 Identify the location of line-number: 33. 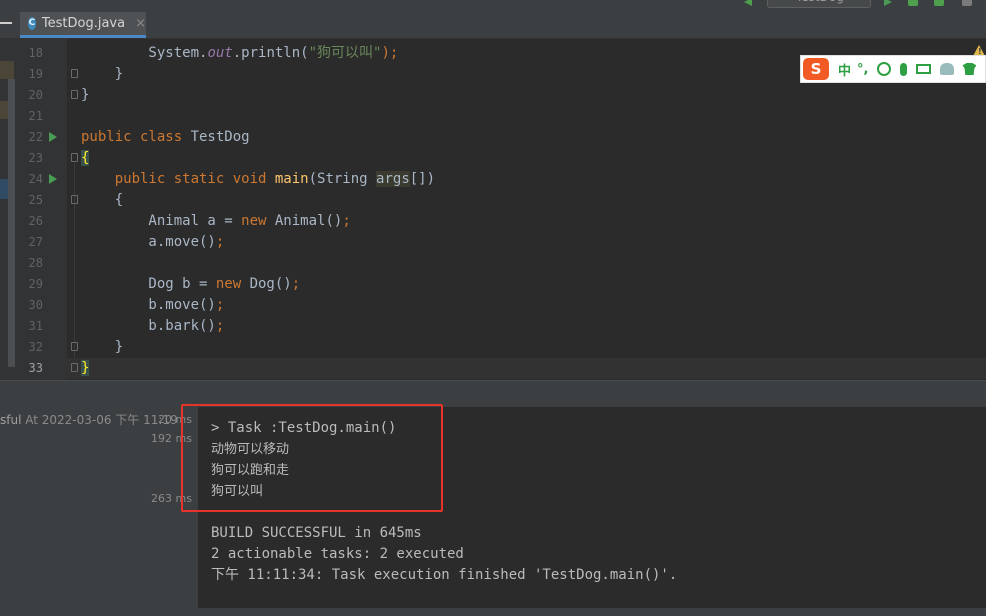
(35, 368).